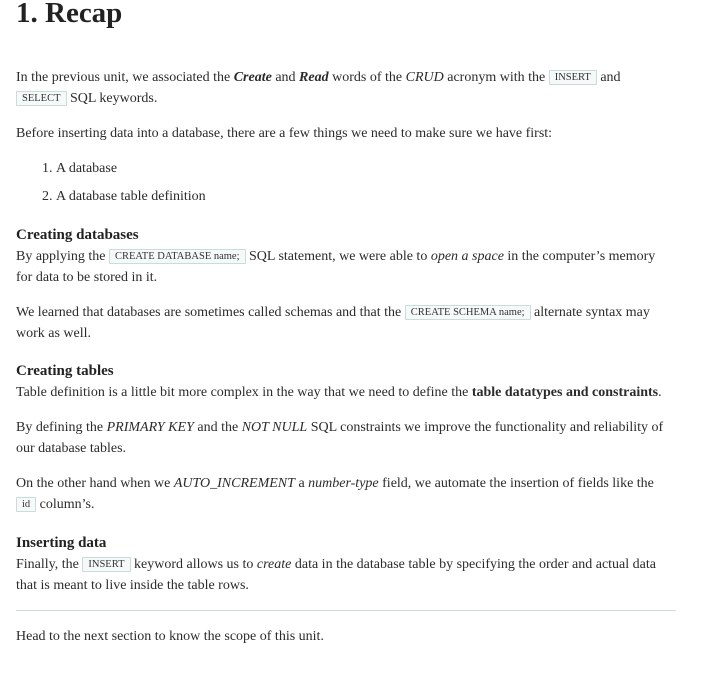 The width and height of the screenshot is (715, 676). I want to click on read-term: Read, so click(314, 77).